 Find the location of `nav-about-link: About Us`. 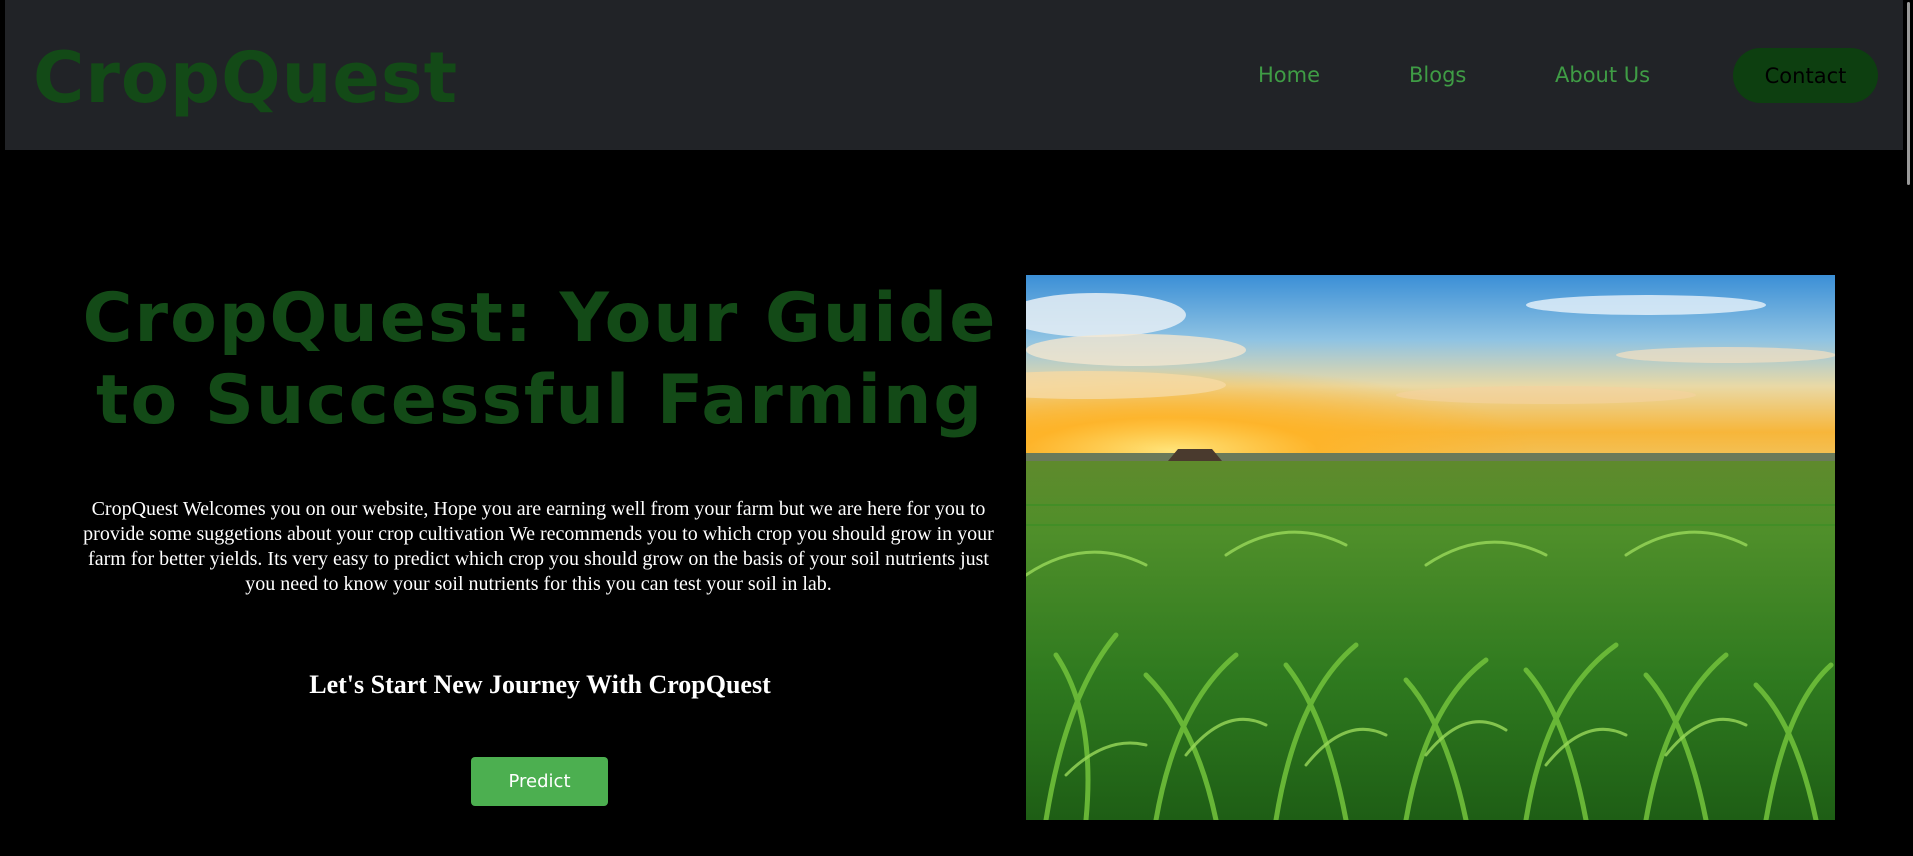

nav-about-link: About Us is located at coordinates (1602, 75).